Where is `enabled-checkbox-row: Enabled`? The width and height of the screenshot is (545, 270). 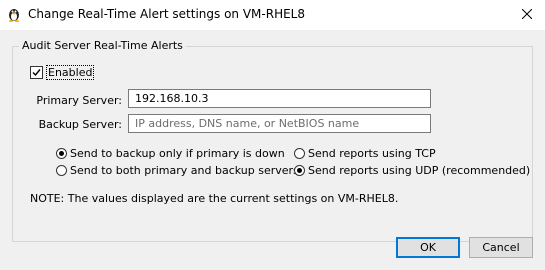
enabled-checkbox-row: Enabled is located at coordinates (62, 72).